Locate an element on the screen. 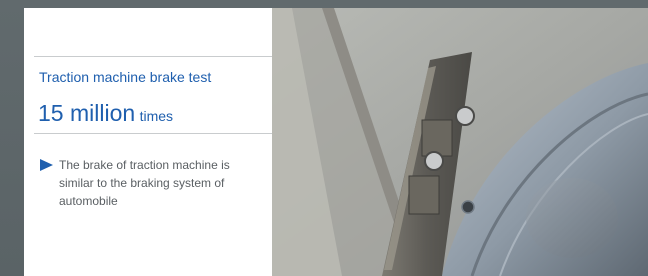 This screenshot has height=276, width=648. headline: 15 million times is located at coordinates (105, 115).